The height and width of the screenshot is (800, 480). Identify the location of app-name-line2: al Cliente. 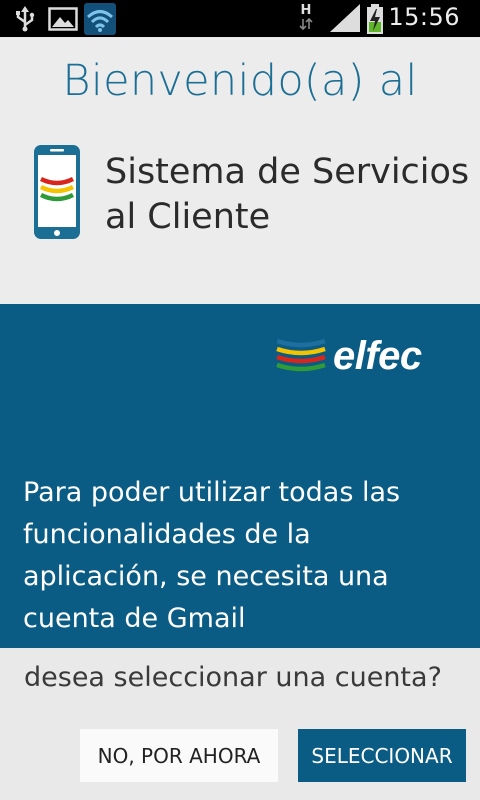
(188, 217).